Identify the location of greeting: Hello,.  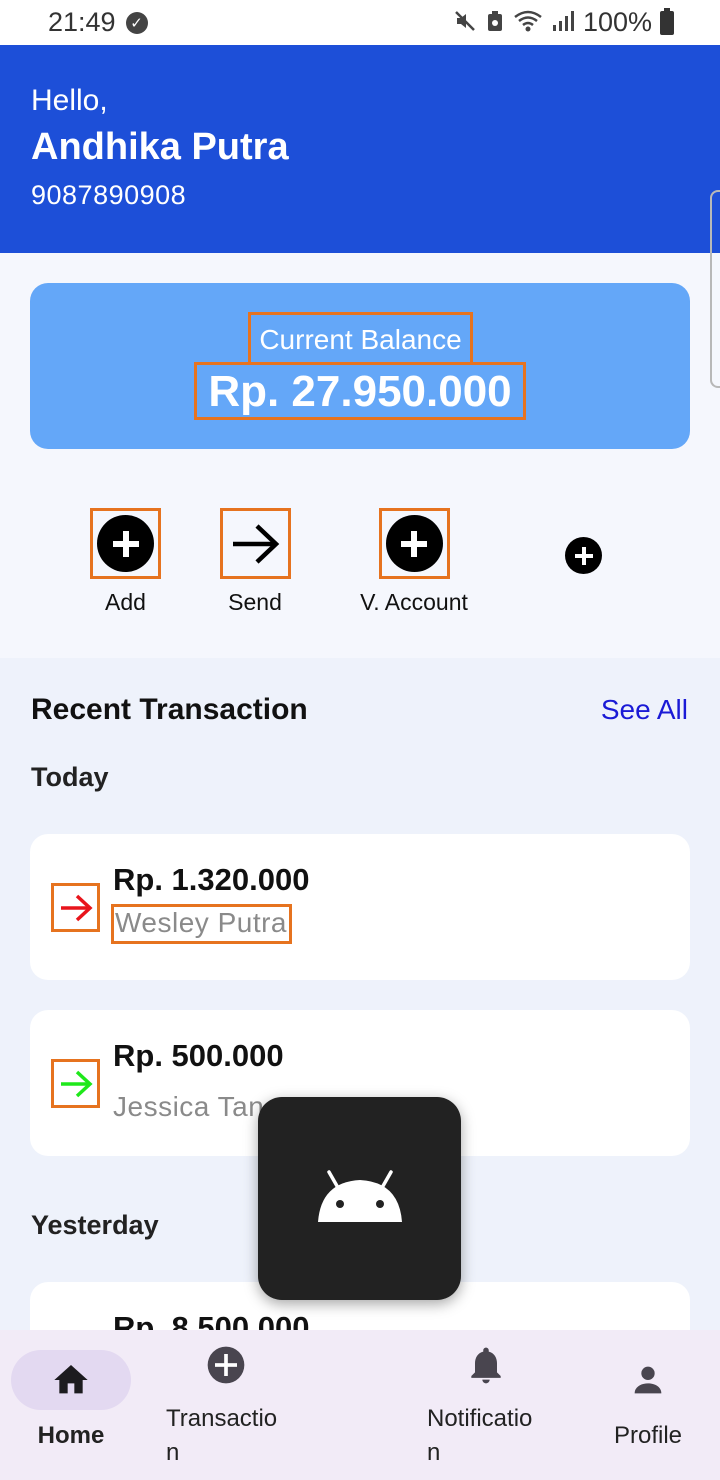
(69, 100).